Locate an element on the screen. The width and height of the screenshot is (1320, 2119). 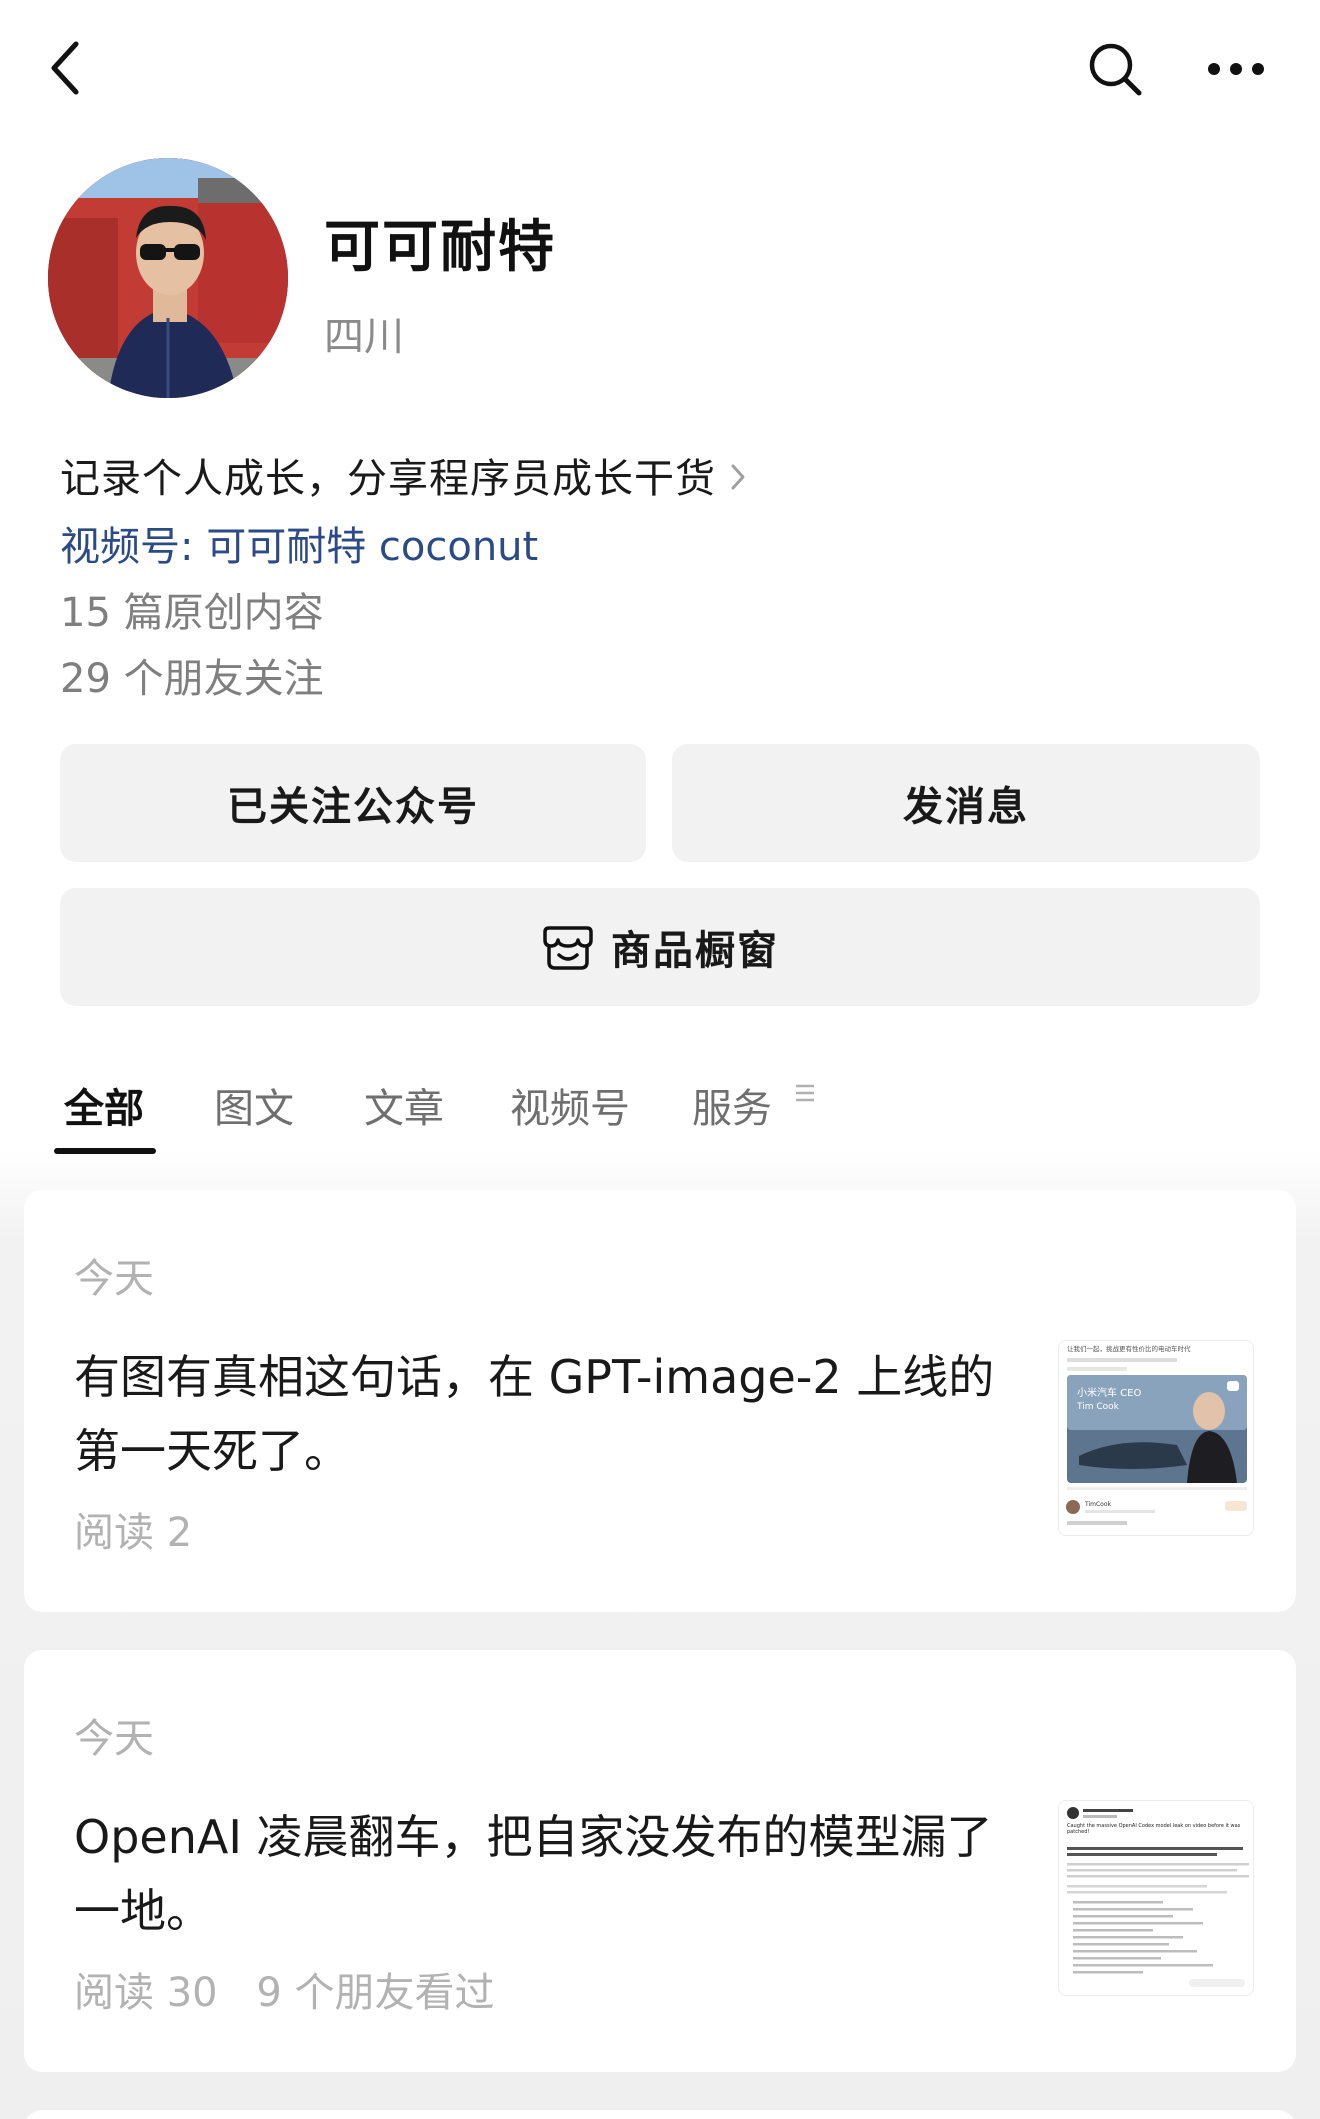
original-content-count: 15 篇原创内容 is located at coordinates (192, 613).